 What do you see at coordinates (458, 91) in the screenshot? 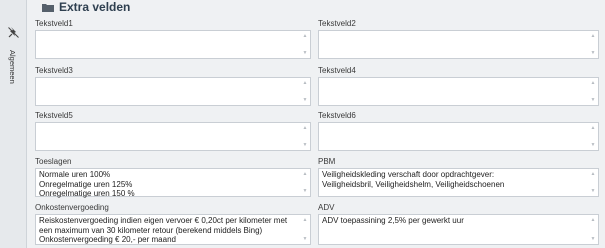
I see `textarea-tekstveld4: ▲ ▼` at bounding box center [458, 91].